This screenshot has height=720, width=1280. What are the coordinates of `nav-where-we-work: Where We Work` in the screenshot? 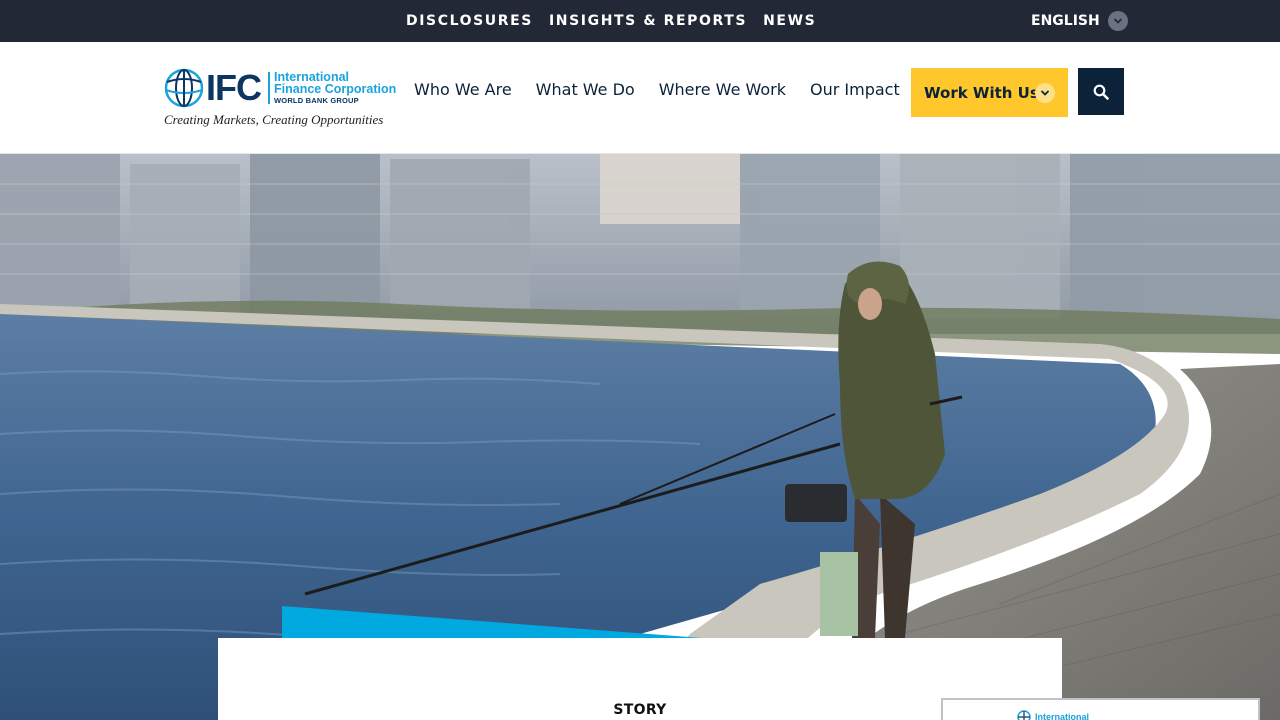 It's located at (722, 90).